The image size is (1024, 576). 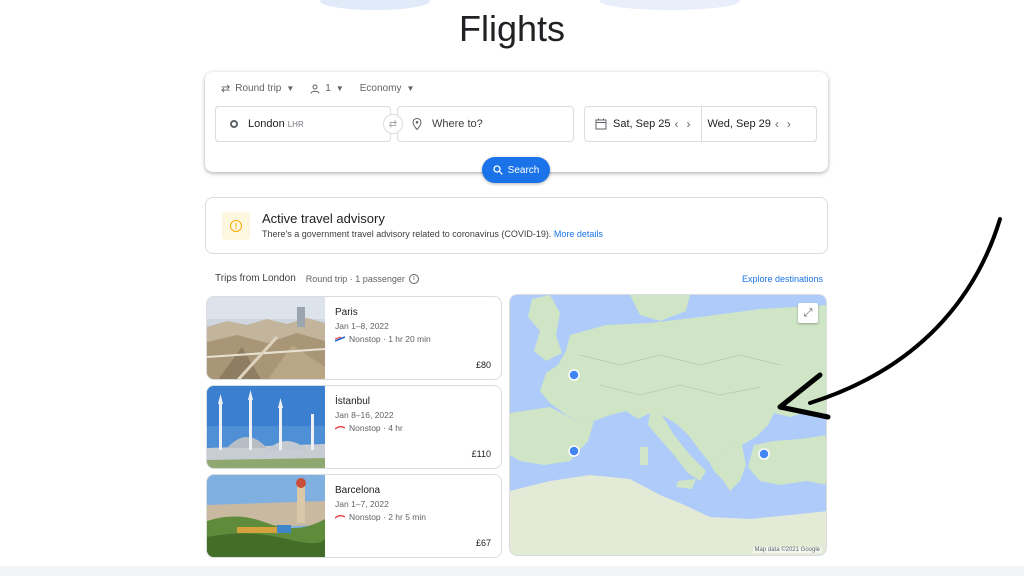 What do you see at coordinates (364, 415) in the screenshot?
I see `destination-dates: Jan 8–16, 2022` at bounding box center [364, 415].